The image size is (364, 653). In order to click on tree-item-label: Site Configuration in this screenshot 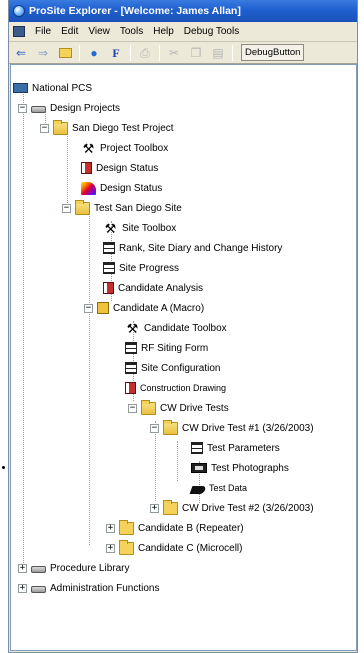, I will do `click(181, 368)`.